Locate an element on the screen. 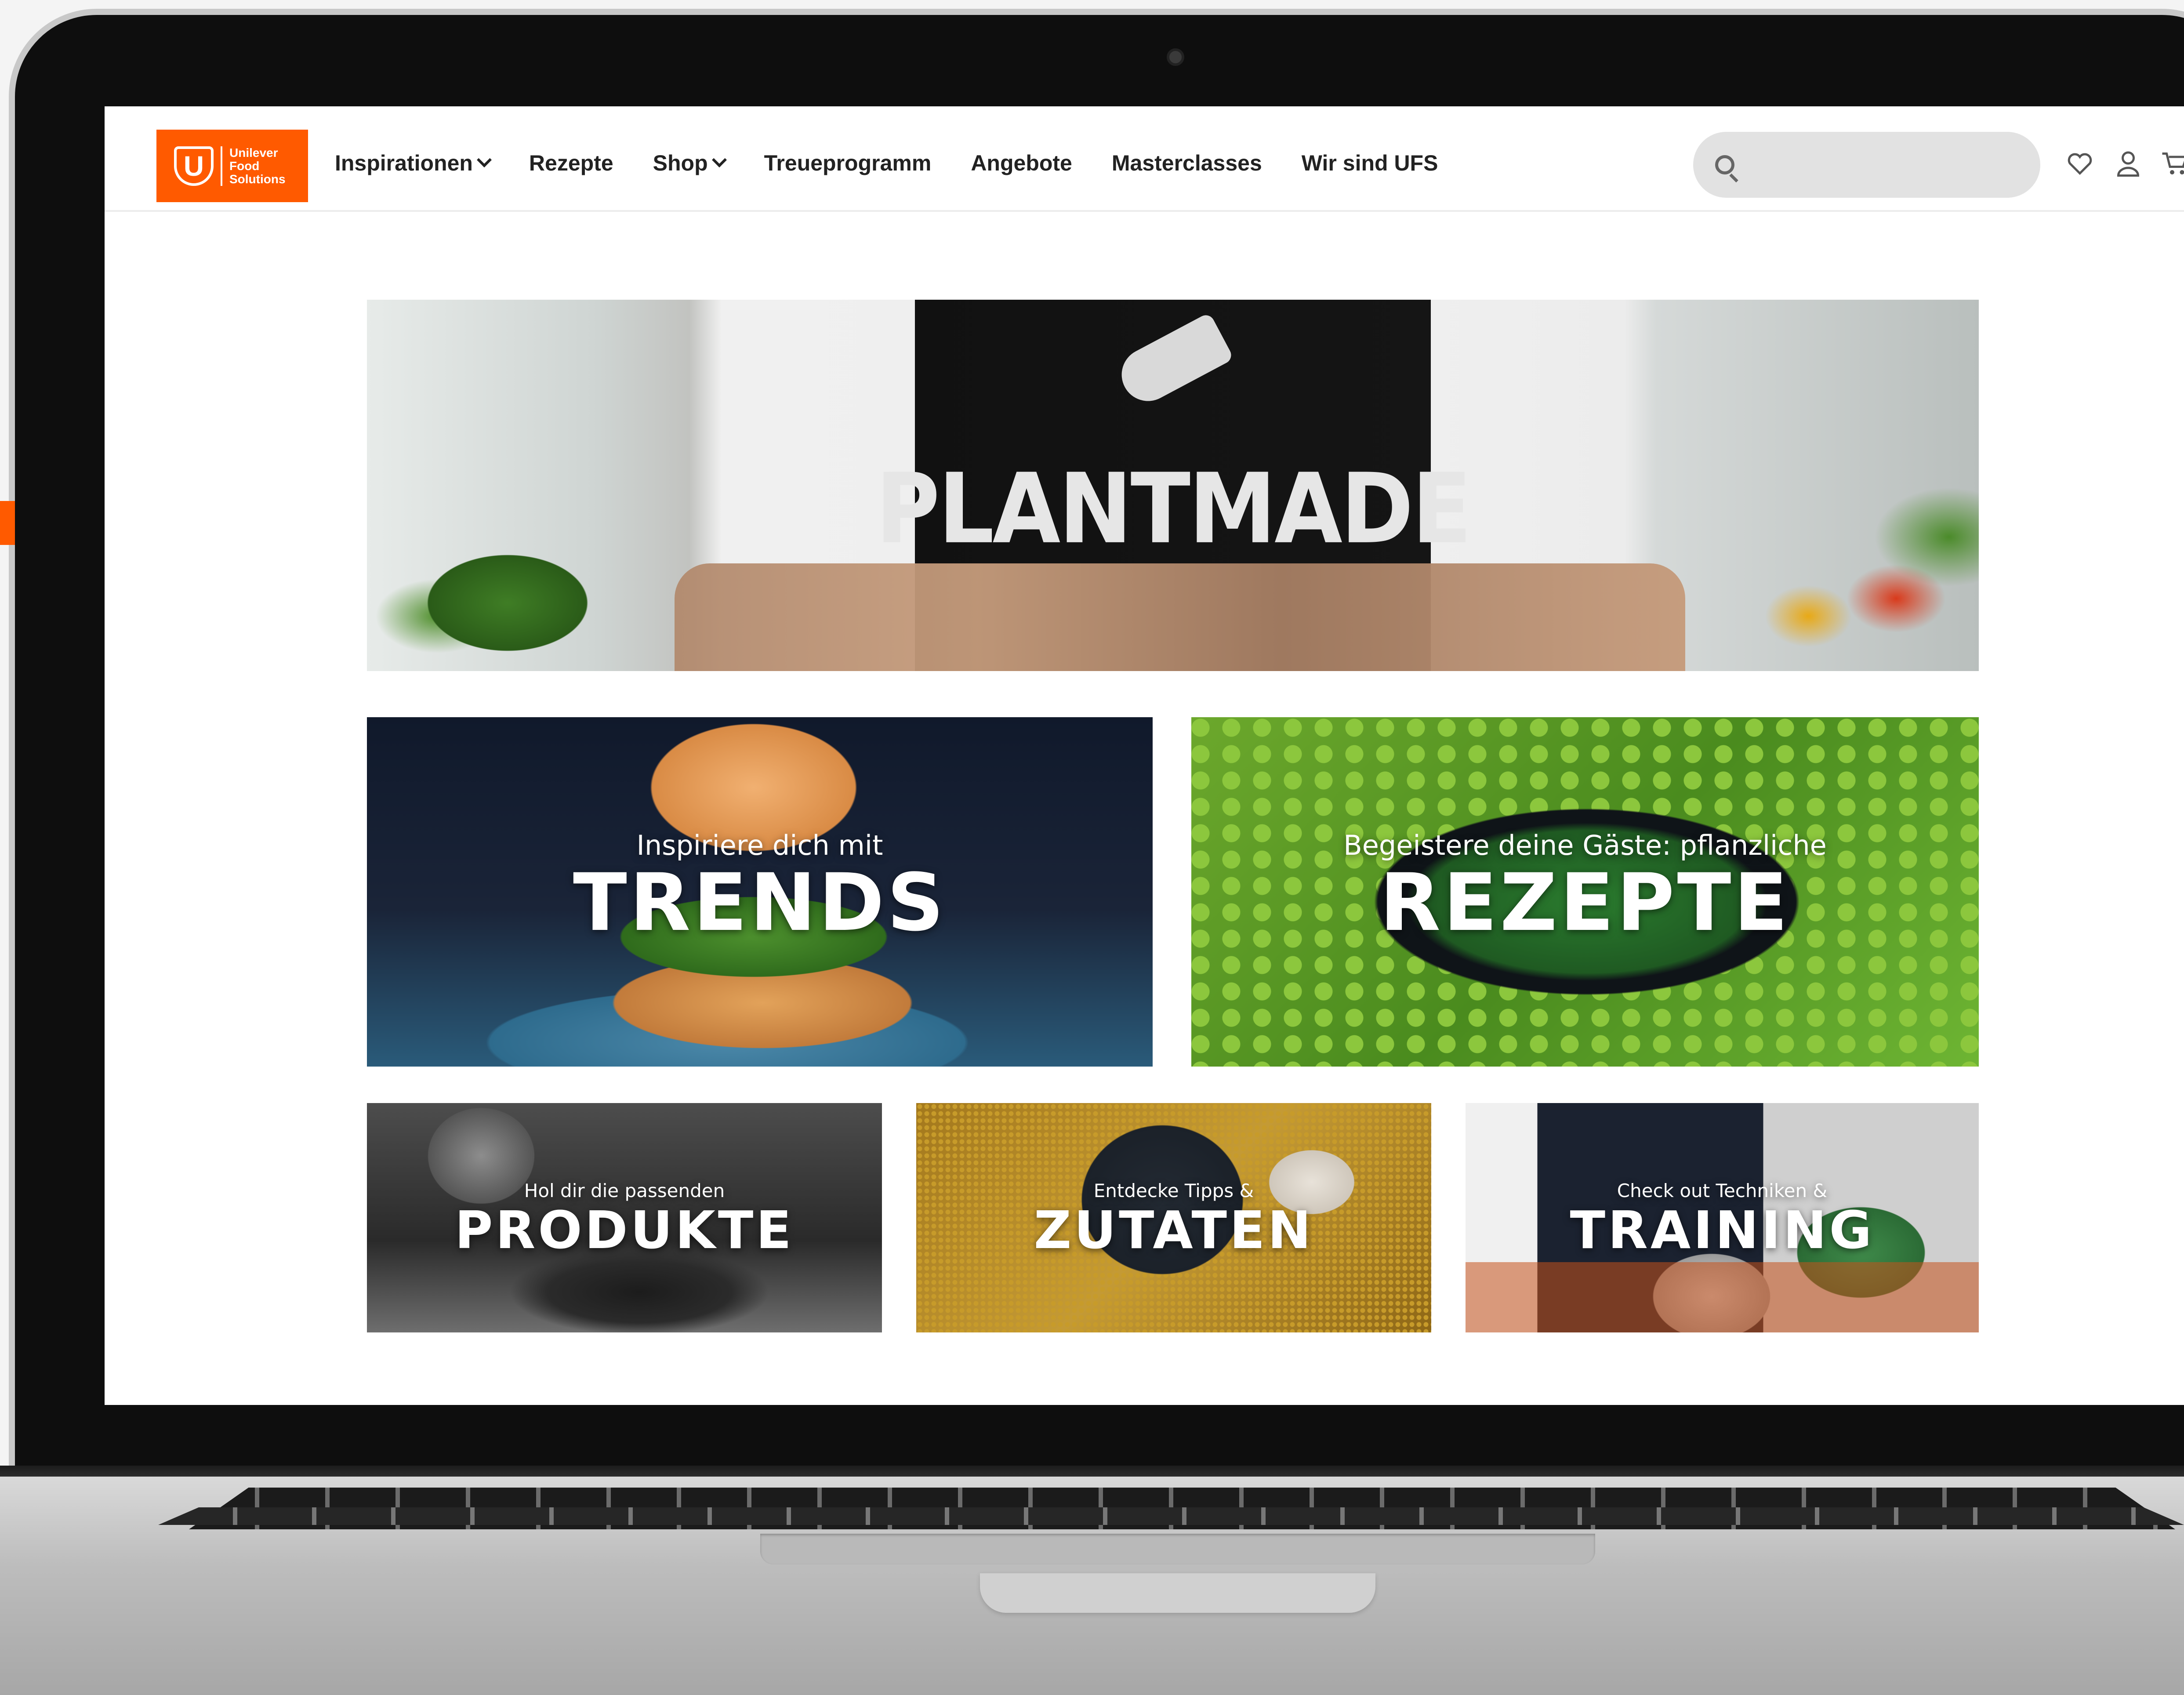 The image size is (2184, 1695). tile-copy: Inspiriere dich mit TRENDS is located at coordinates (760, 887).